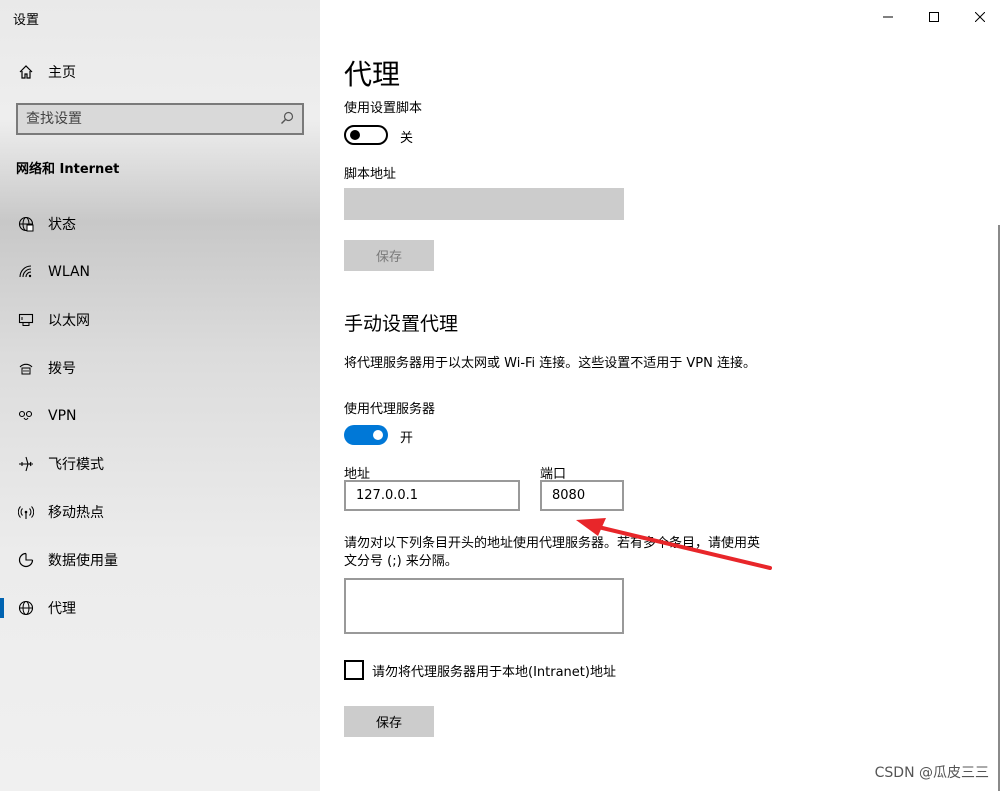 The width and height of the screenshot is (1003, 791). I want to click on annotation-arrow-icon, so click(674, 544).